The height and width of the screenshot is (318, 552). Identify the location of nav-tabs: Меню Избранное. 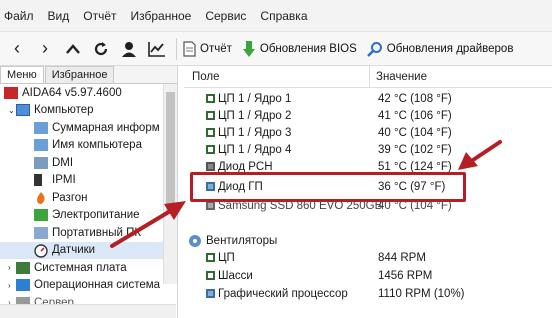
(88, 75).